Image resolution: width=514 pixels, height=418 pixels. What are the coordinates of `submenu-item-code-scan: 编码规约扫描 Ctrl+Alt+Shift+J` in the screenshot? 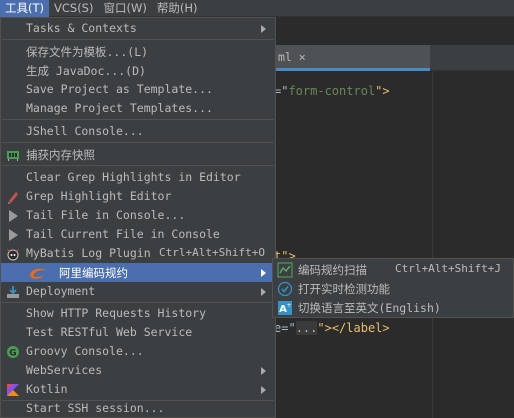 It's located at (393, 269).